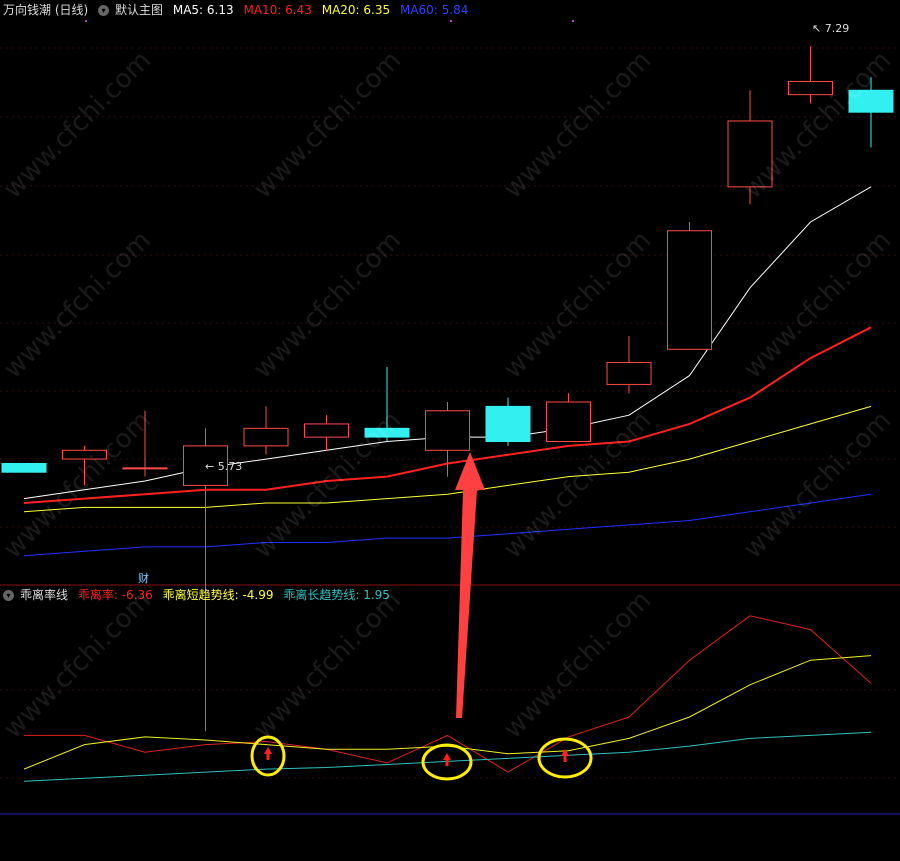  Describe the element at coordinates (8, 595) in the screenshot. I see `indicator-dropdown-icon: ▾` at that location.